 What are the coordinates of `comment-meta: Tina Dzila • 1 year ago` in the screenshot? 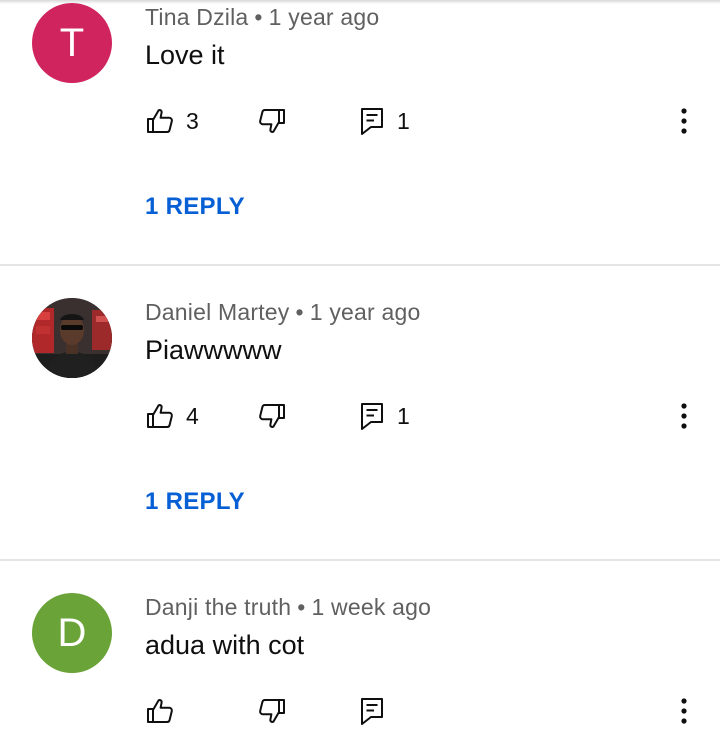 It's located at (262, 17).